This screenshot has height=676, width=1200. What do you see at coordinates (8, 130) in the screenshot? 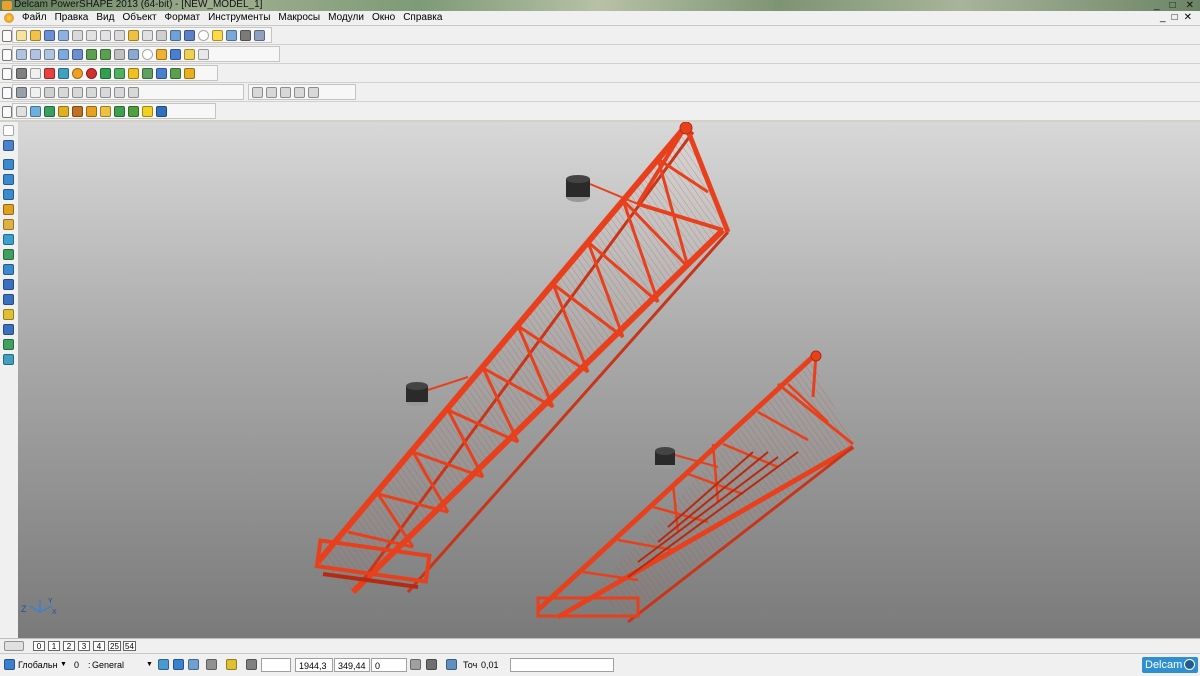
I see `select-arrow-icon` at bounding box center [8, 130].